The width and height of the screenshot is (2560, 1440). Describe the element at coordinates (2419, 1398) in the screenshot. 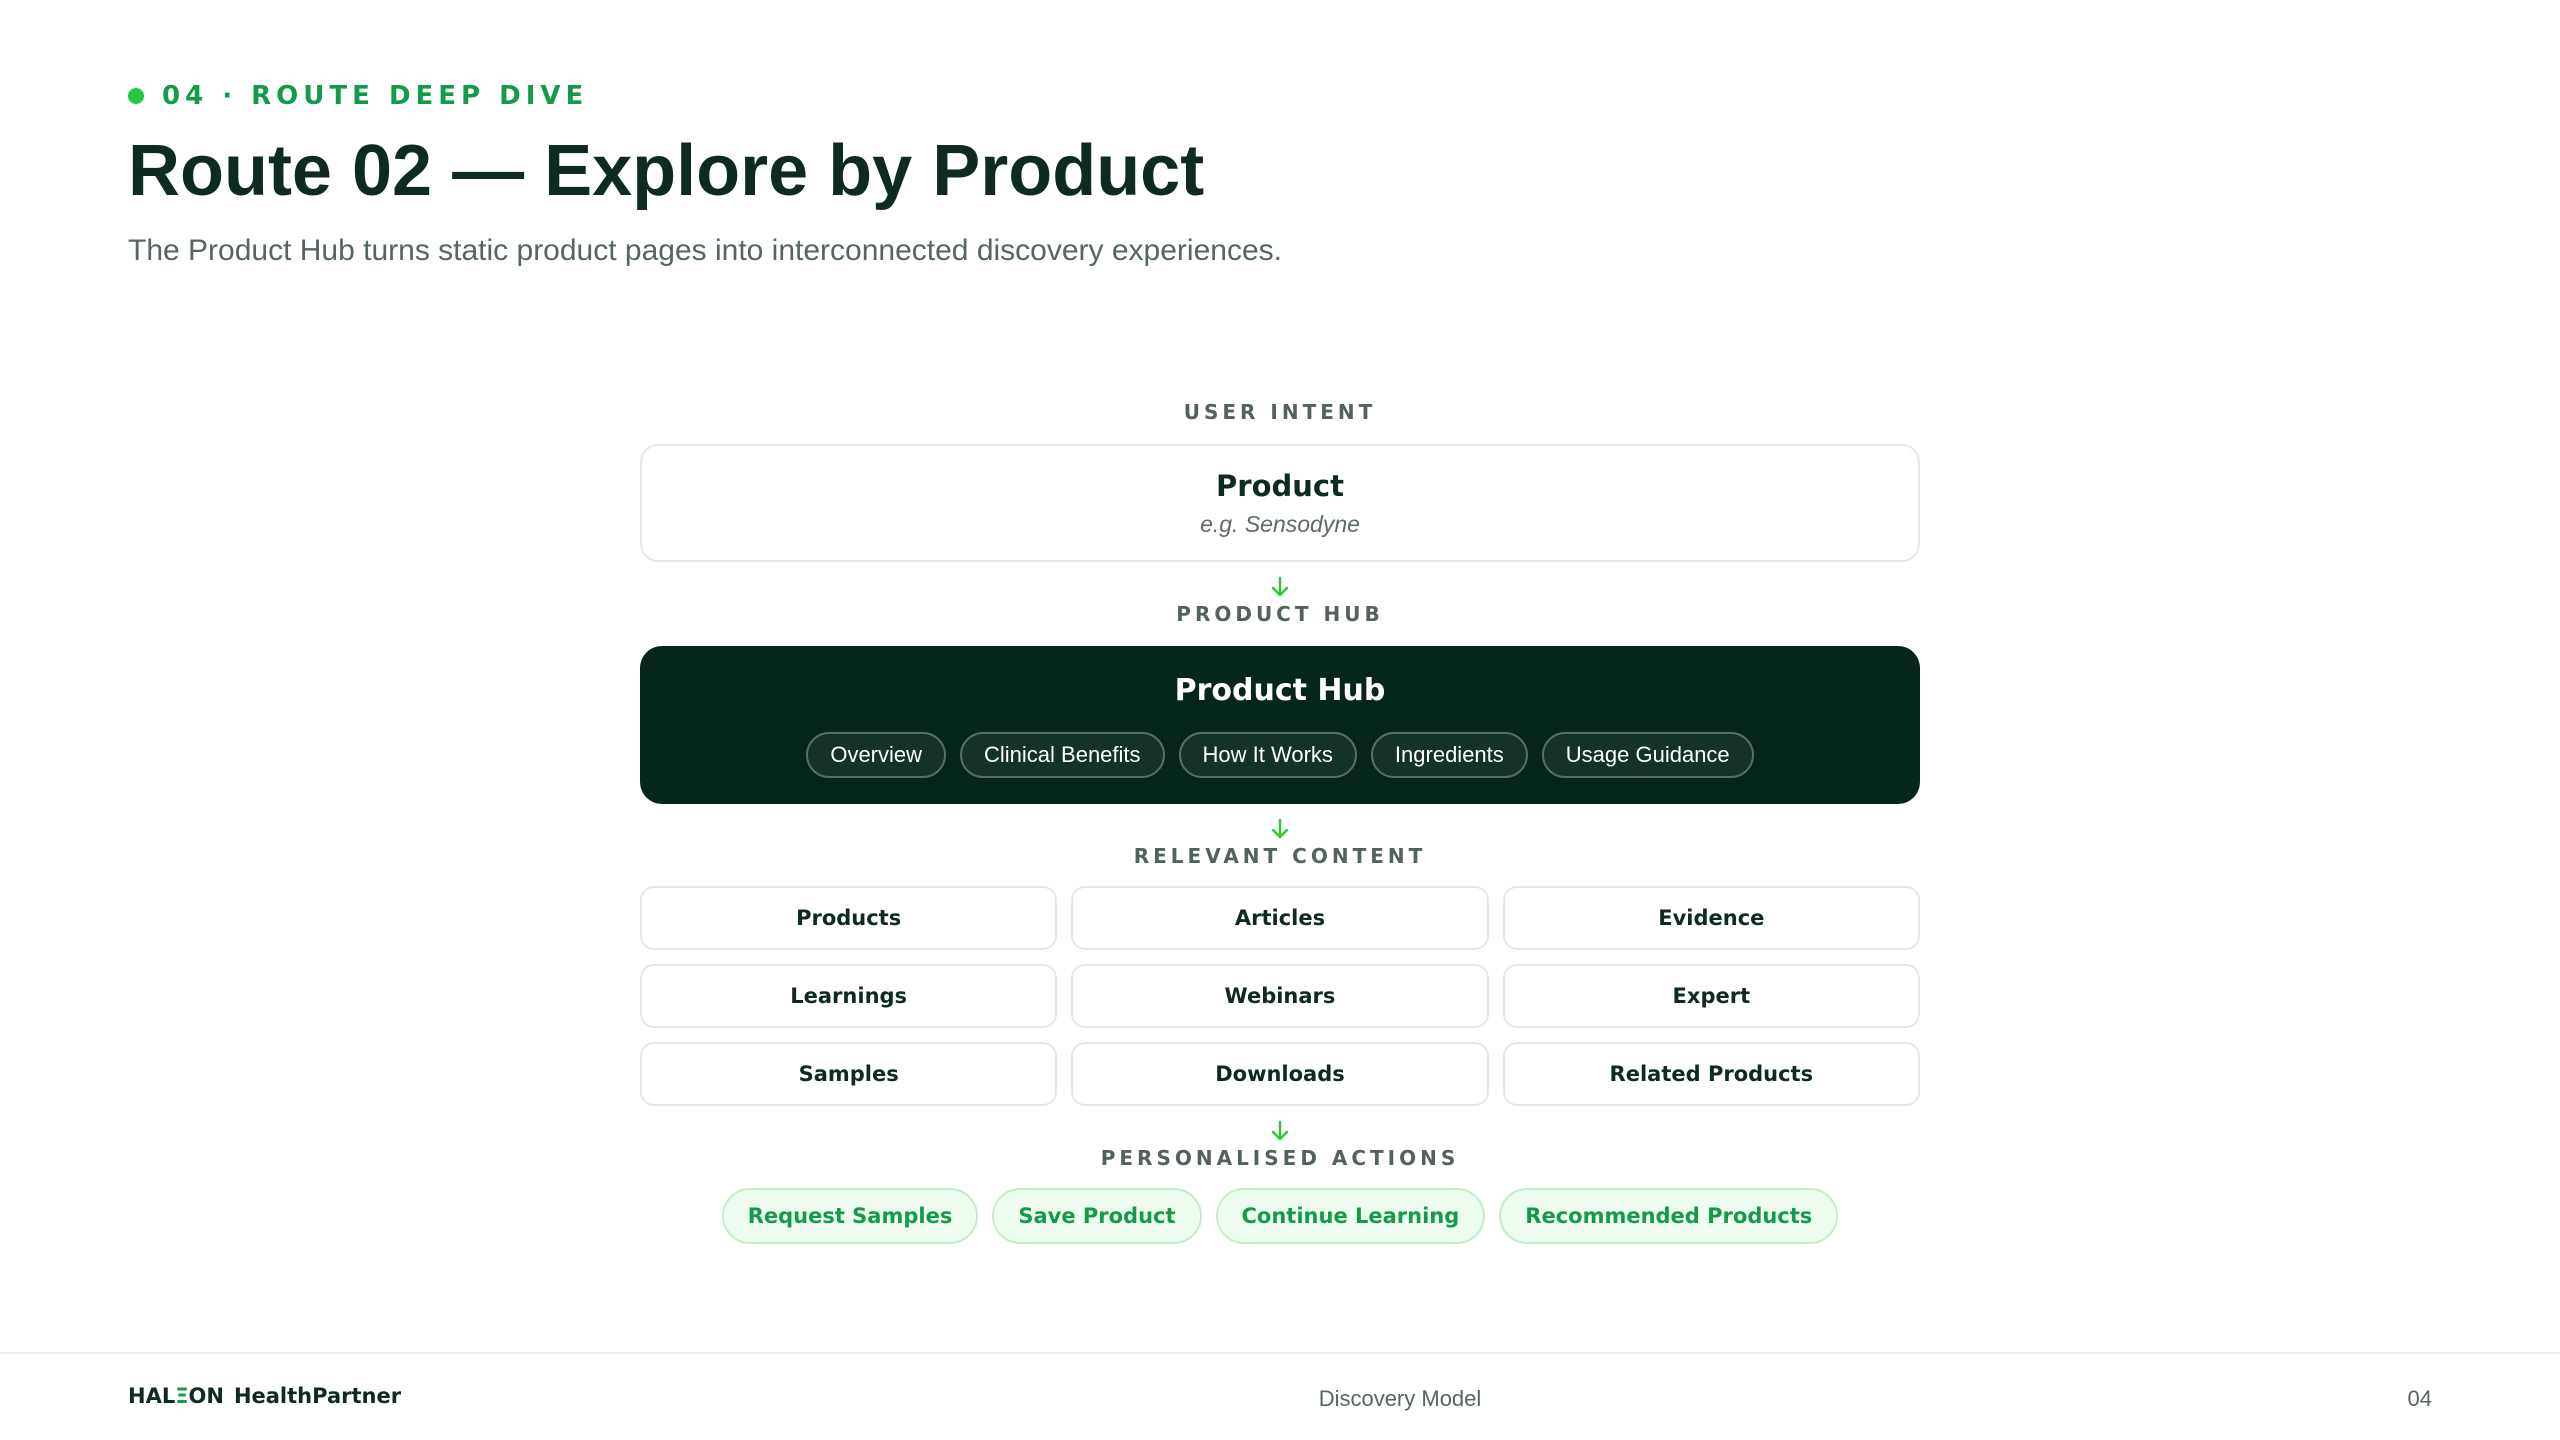

I see `page-number: 04` at that location.